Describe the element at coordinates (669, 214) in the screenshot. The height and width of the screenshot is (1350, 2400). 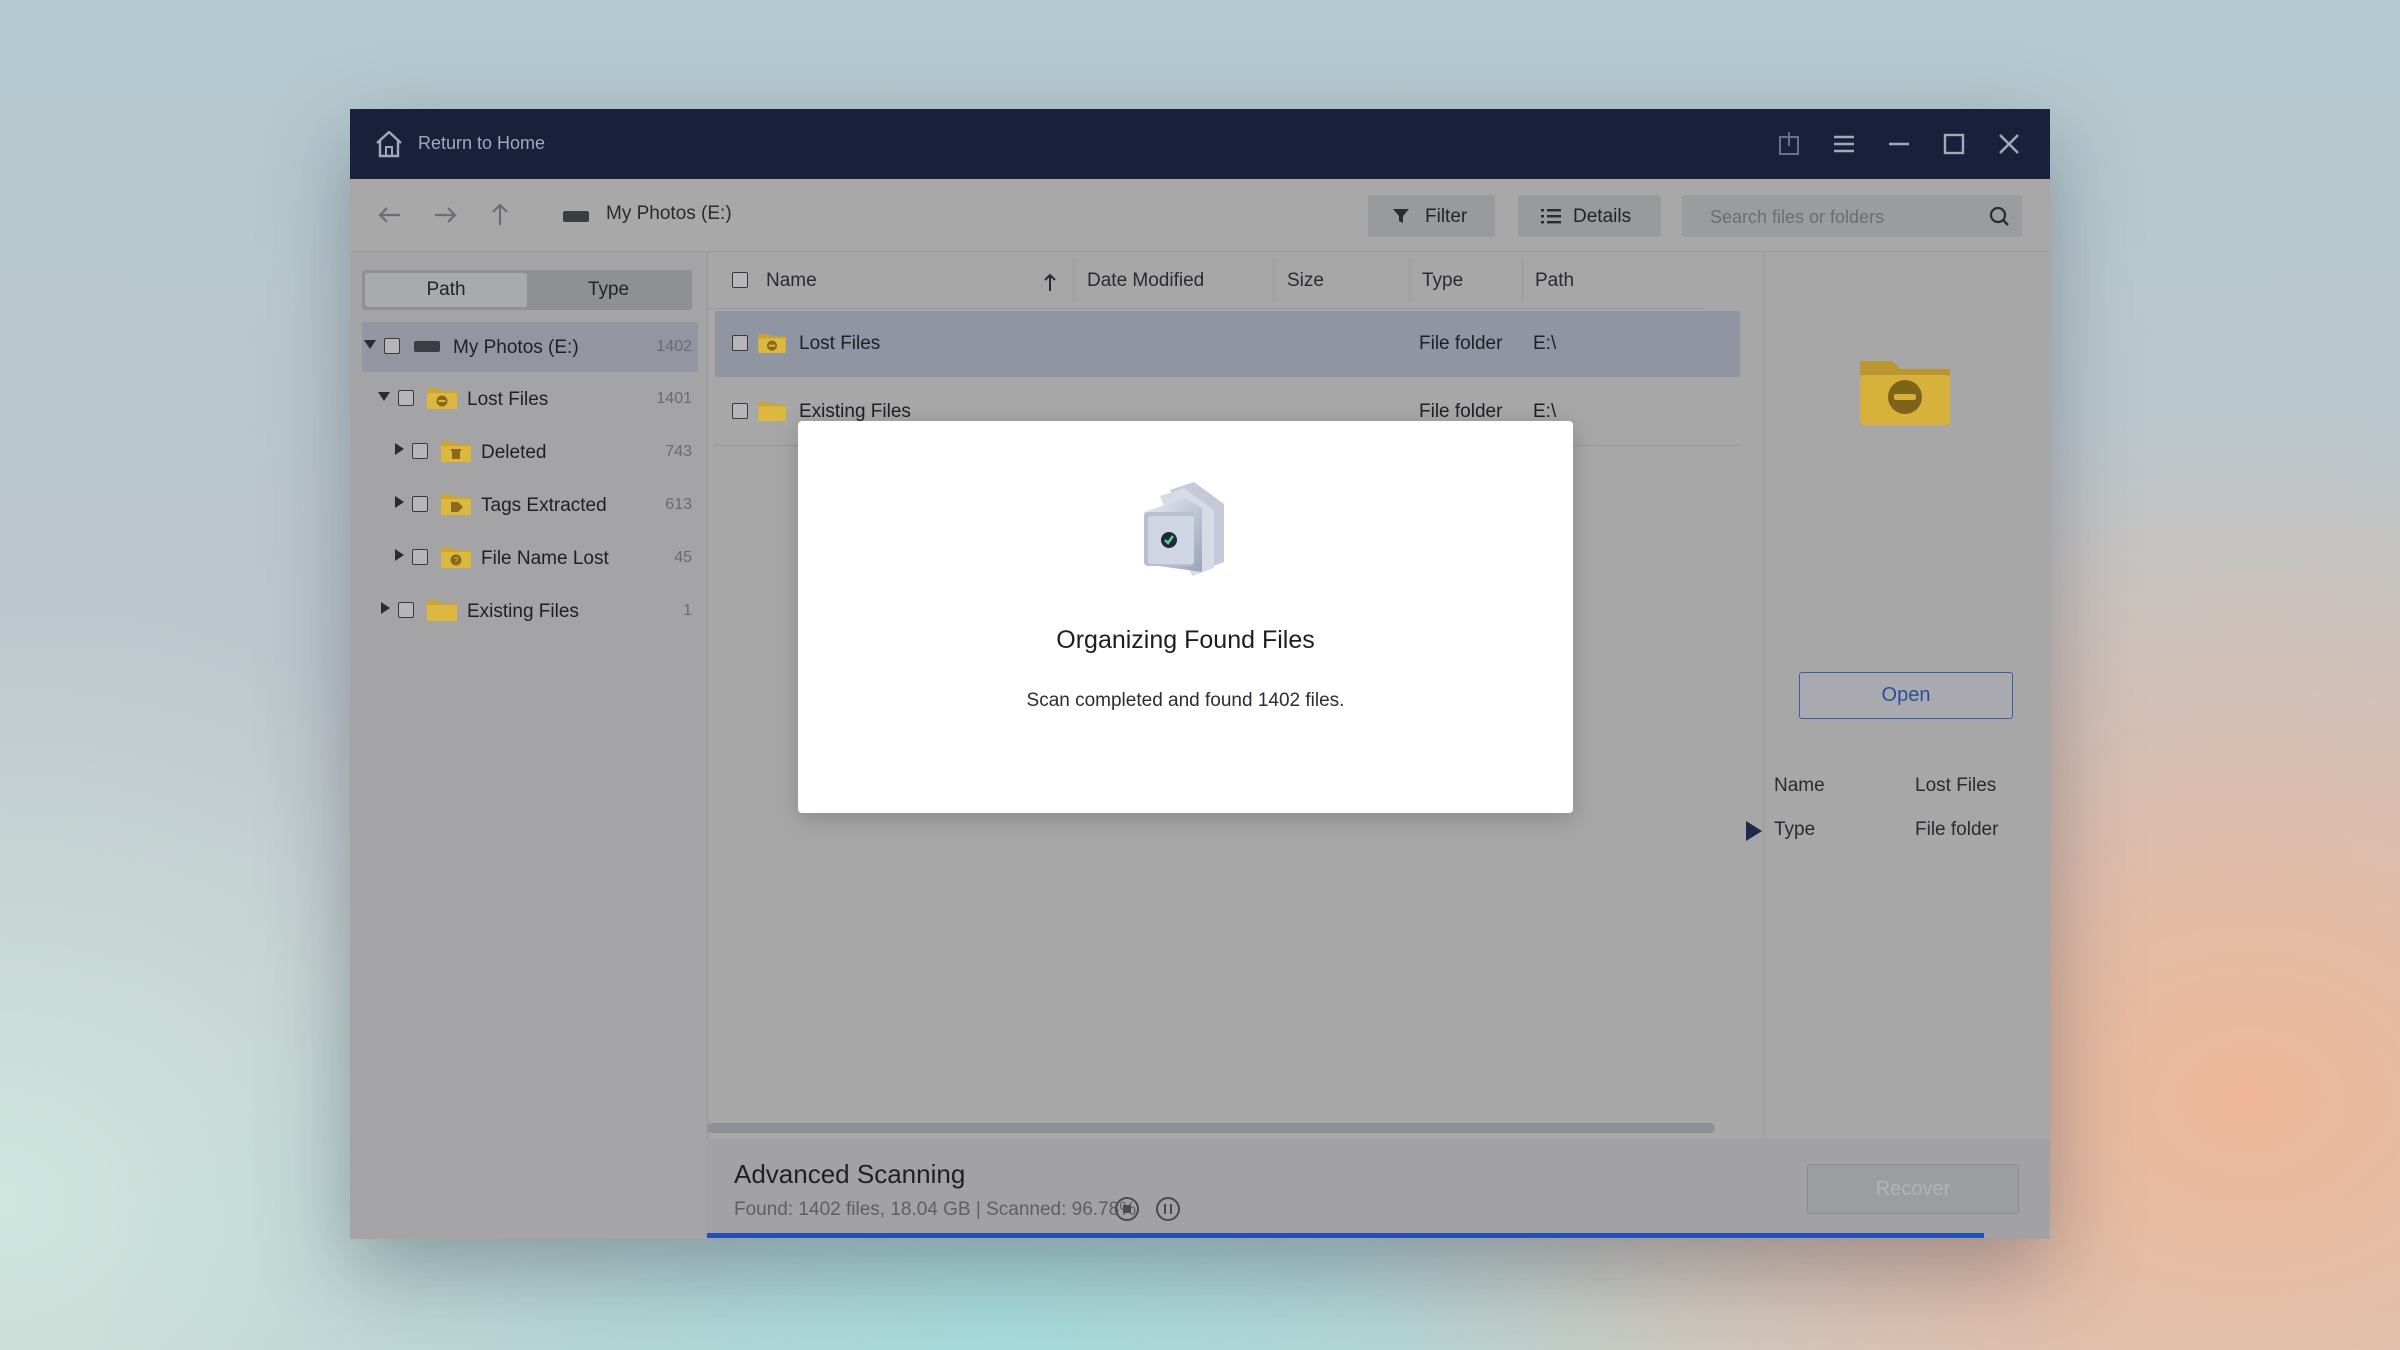
I see `breadcrumb: My Photos (E:)` at that location.